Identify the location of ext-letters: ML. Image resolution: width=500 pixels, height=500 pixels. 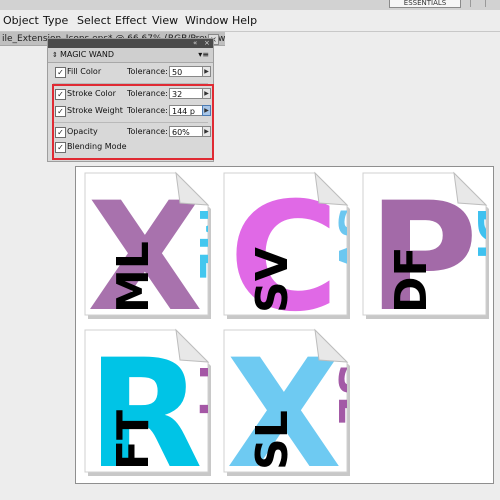
(133, 277).